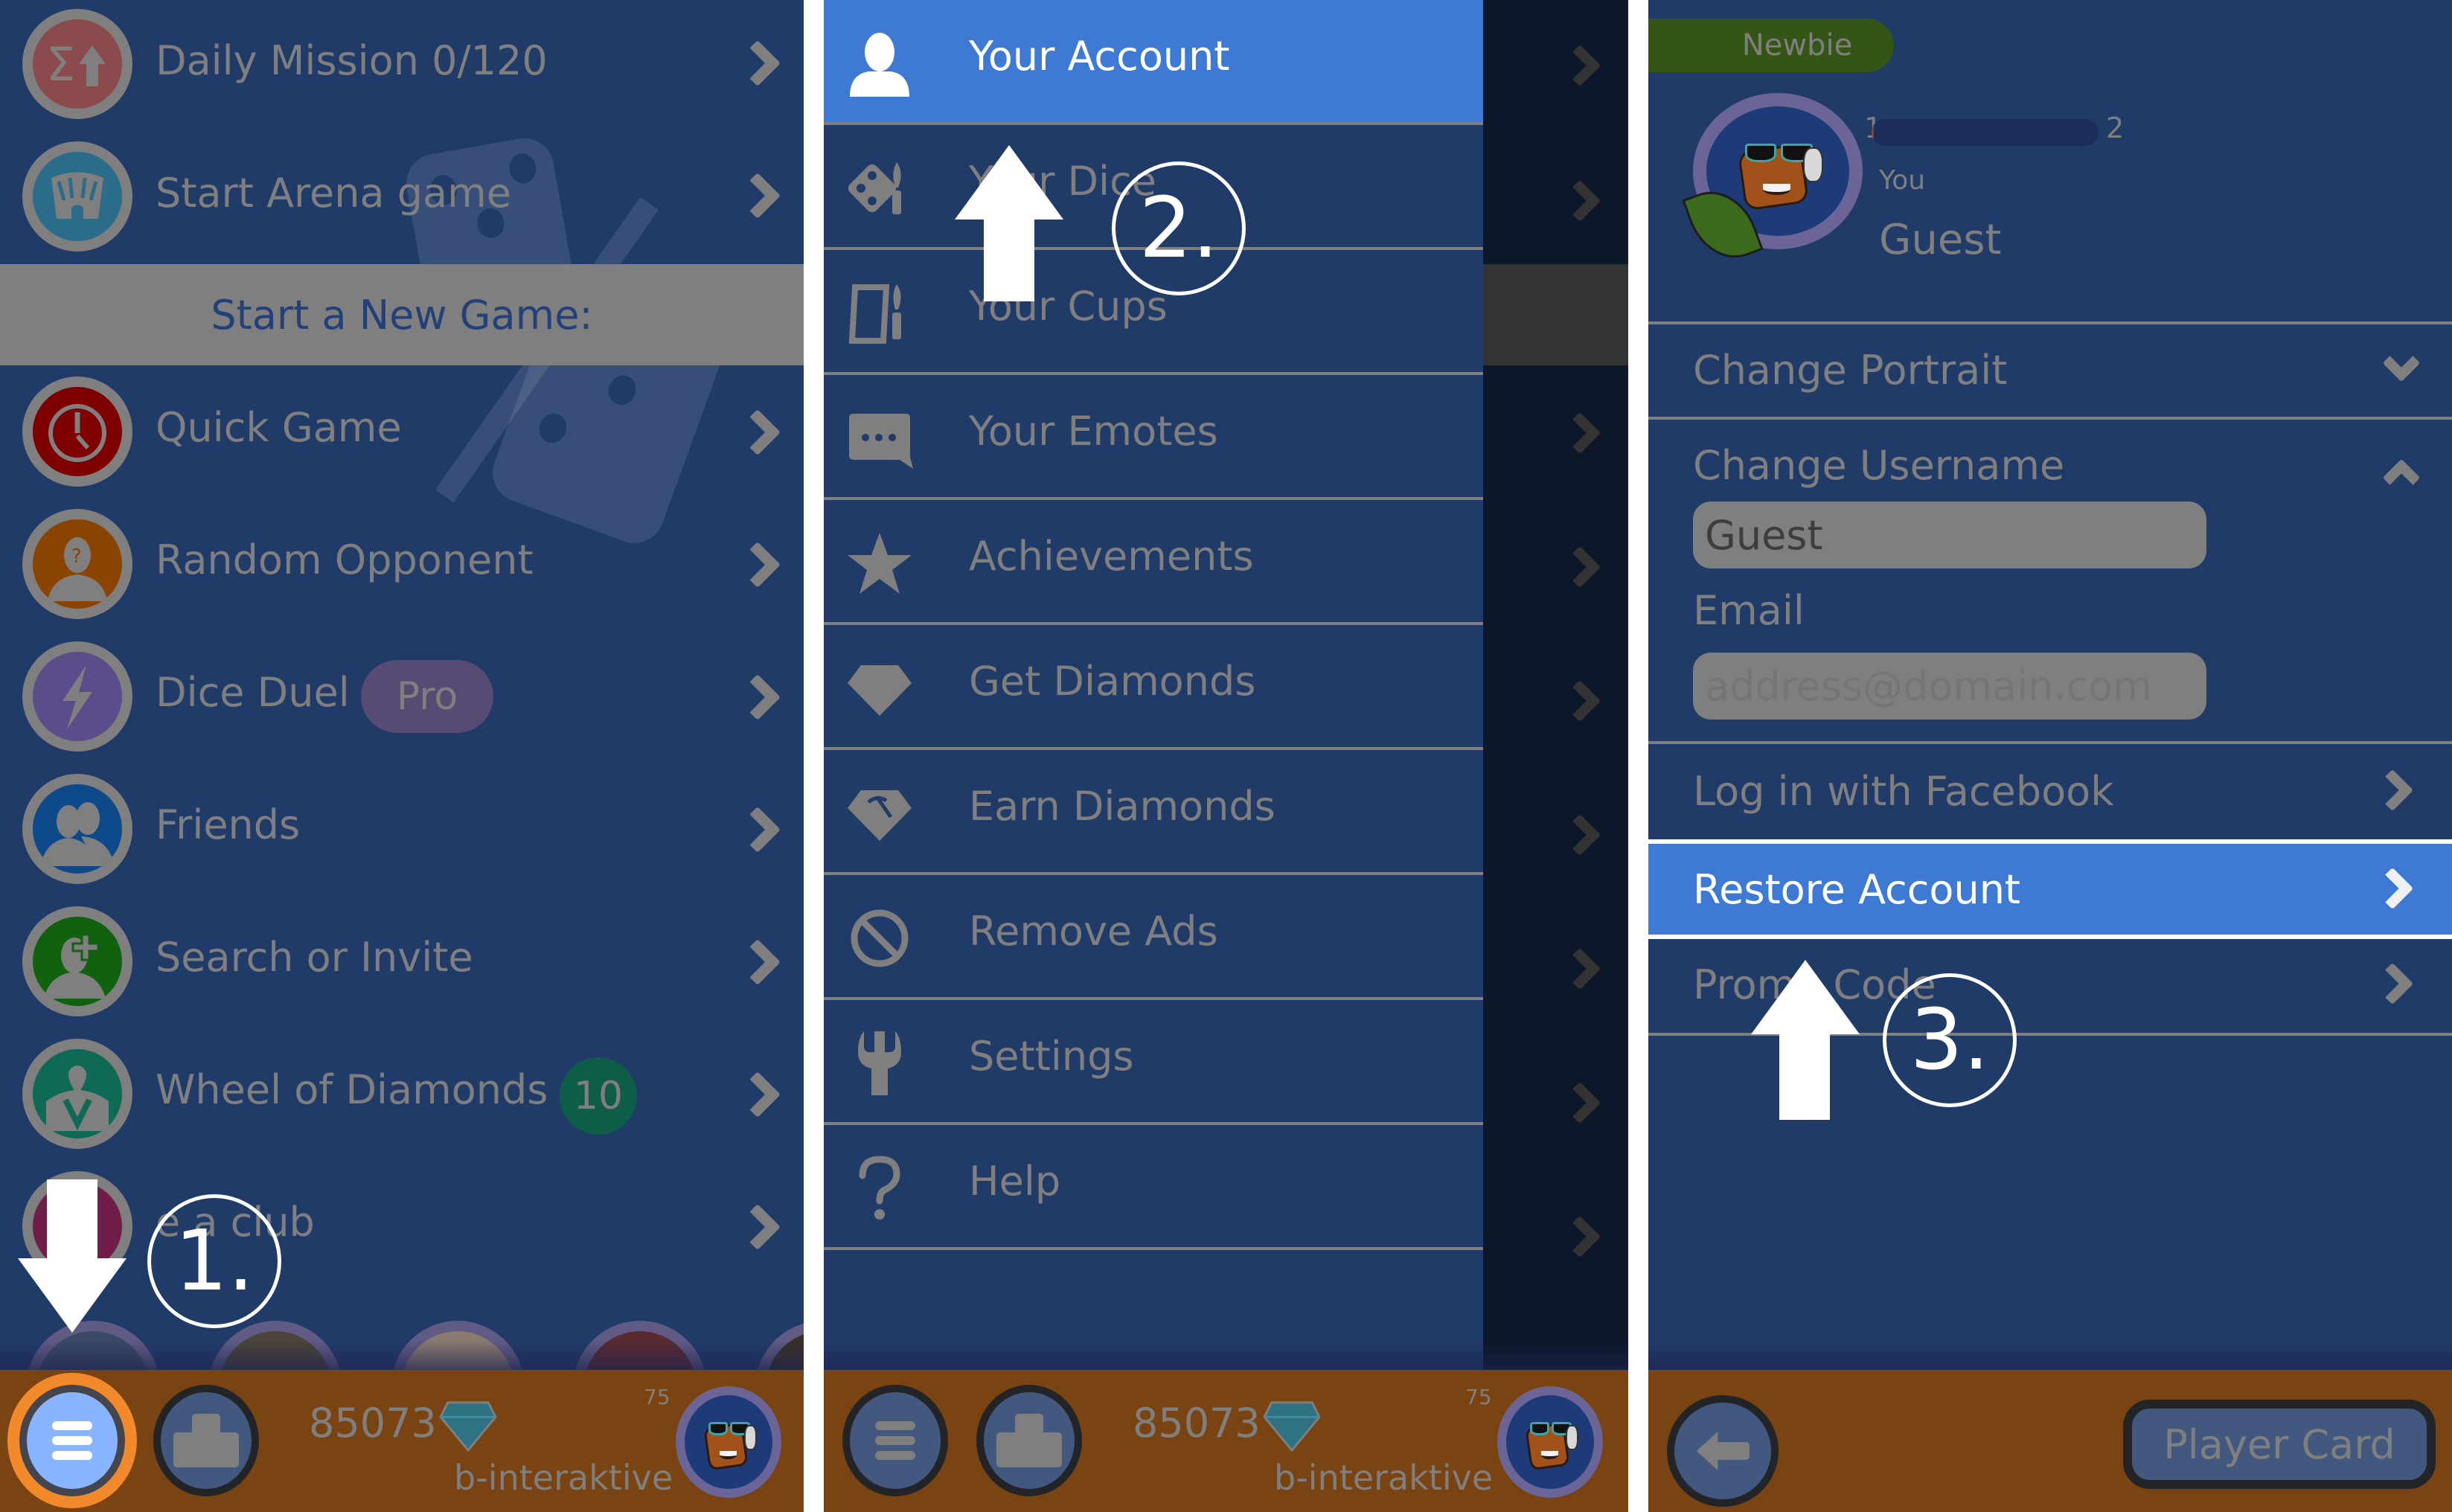  I want to click on menu-label: Get Diamonds, so click(1112, 682).